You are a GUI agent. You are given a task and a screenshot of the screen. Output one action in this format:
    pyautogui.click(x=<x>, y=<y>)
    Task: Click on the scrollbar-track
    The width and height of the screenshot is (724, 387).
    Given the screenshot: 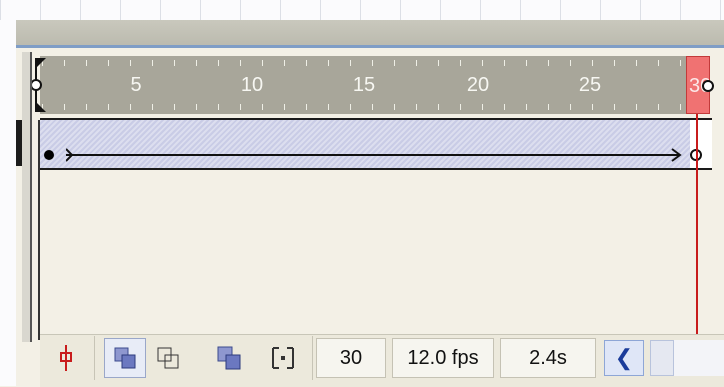 What is the action you would take?
    pyautogui.click(x=699, y=358)
    